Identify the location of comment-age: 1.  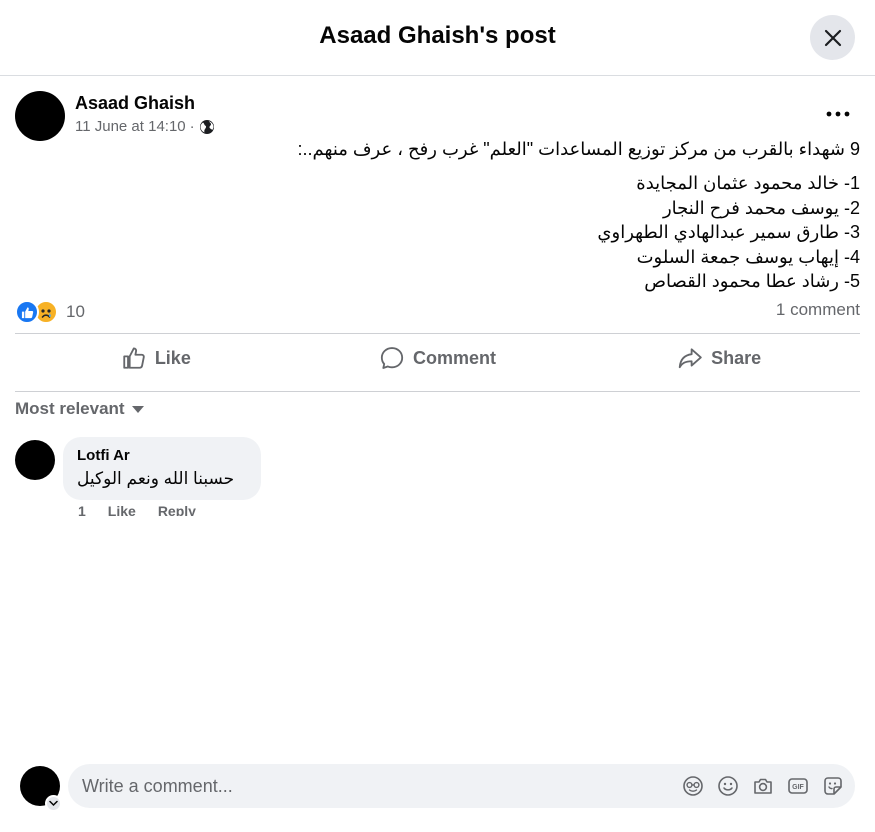
(82, 509).